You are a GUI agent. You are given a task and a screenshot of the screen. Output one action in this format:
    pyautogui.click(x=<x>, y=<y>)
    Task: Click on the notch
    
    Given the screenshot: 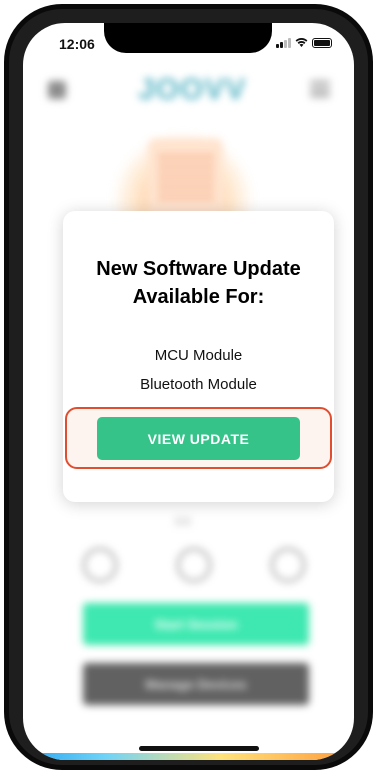 What is the action you would take?
    pyautogui.click(x=188, y=38)
    